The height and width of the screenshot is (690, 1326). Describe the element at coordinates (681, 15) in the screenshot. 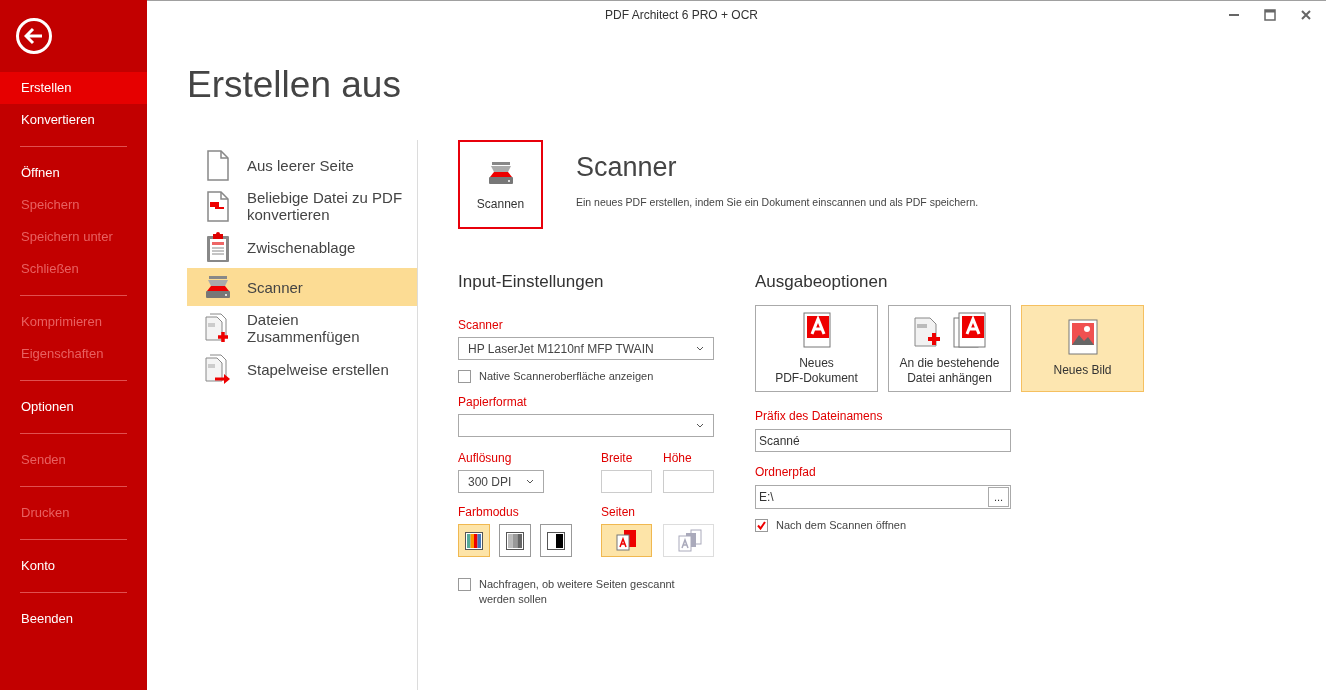

I see `window-title: PDF Architect 6 PRO + OCR` at that location.